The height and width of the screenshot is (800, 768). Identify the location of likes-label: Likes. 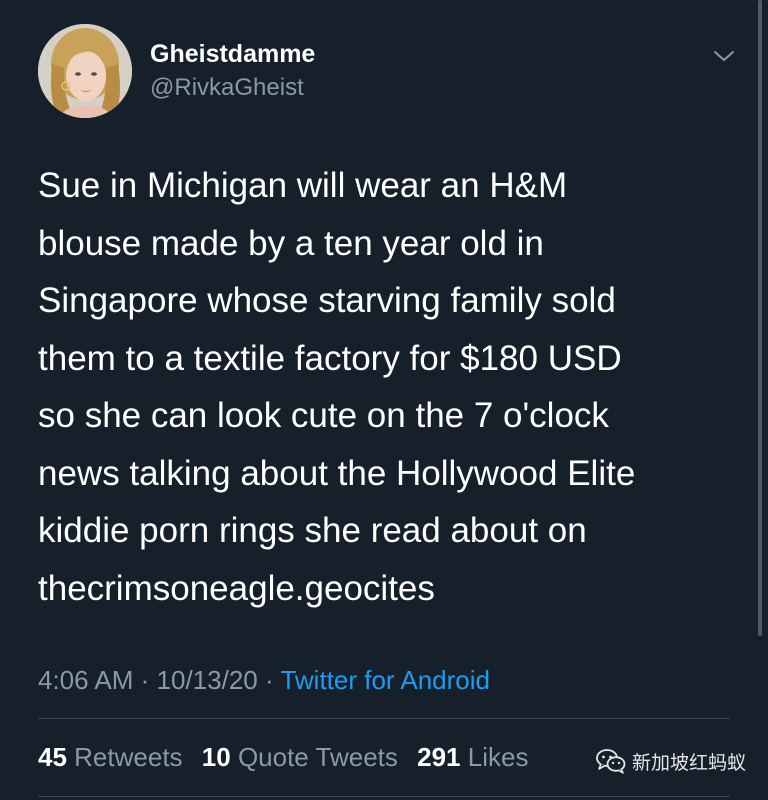
(498, 757).